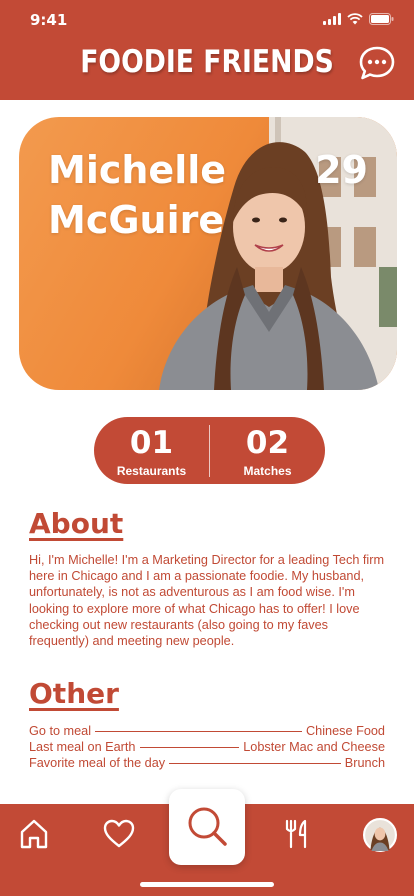  I want to click on stats-pill: 01 Restaurants 02 Matches, so click(209, 450).